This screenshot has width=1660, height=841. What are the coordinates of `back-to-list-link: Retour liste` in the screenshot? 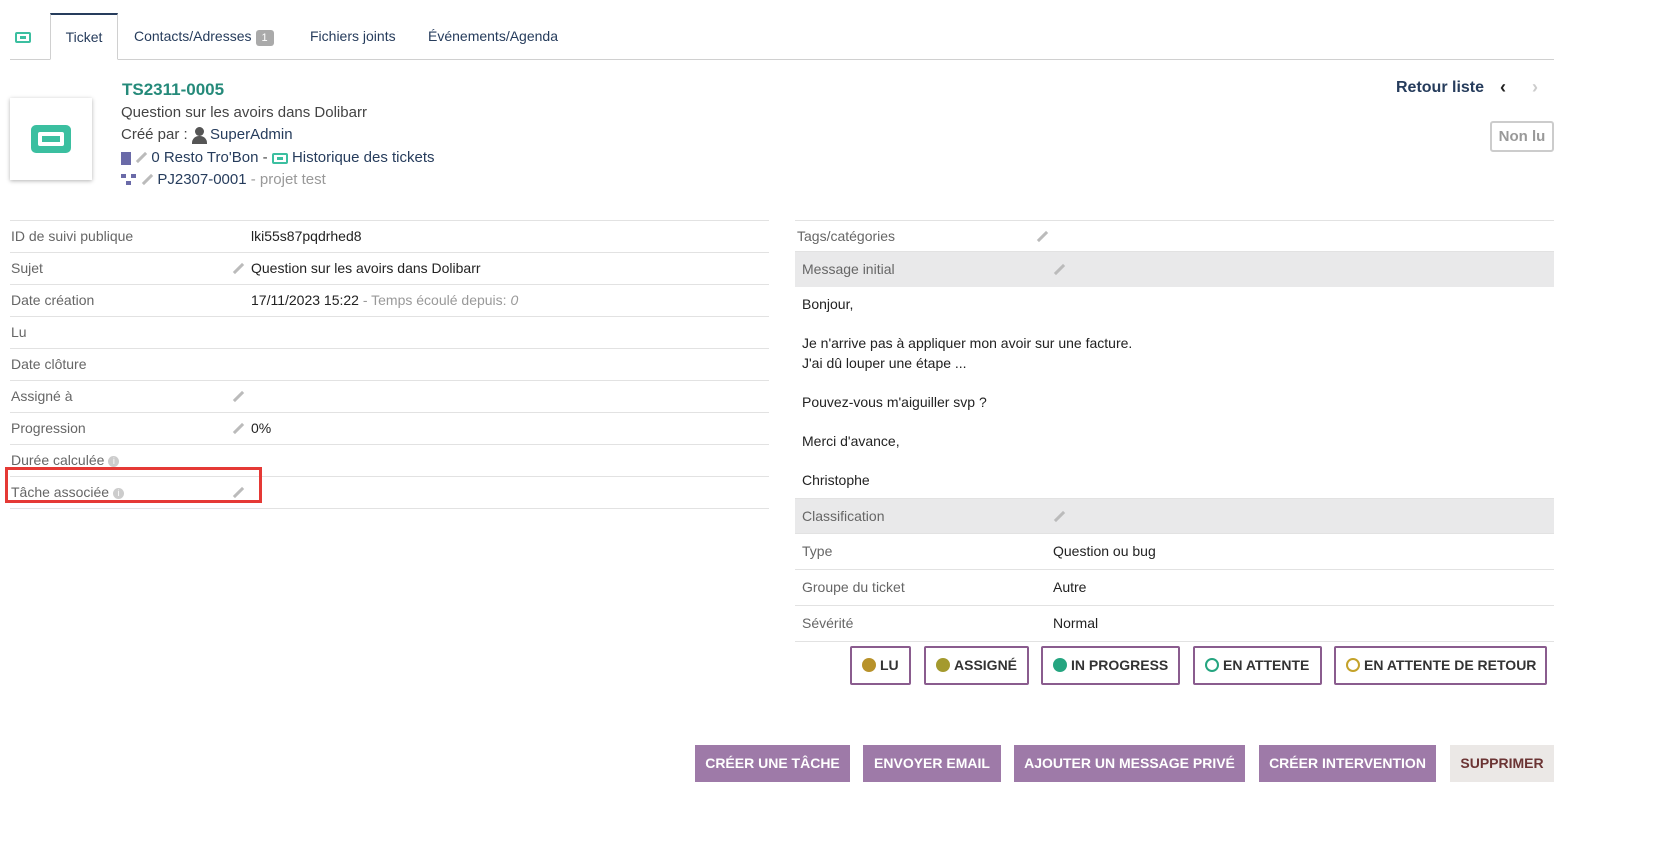 It's located at (1440, 88).